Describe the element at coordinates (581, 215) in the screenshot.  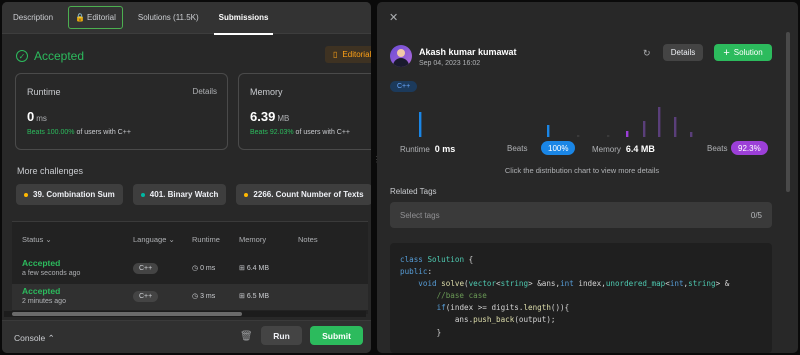
I see `tags-input: Select tags 0/5` at that location.